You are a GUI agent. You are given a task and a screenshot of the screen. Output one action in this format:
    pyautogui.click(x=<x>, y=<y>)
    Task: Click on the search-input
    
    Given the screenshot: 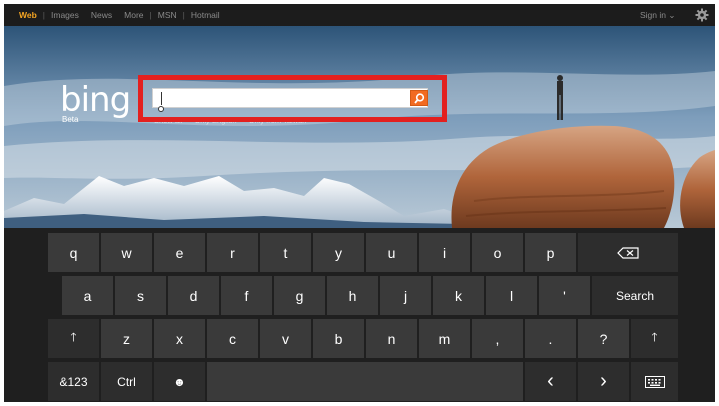 What is the action you would take?
    pyautogui.click(x=290, y=98)
    